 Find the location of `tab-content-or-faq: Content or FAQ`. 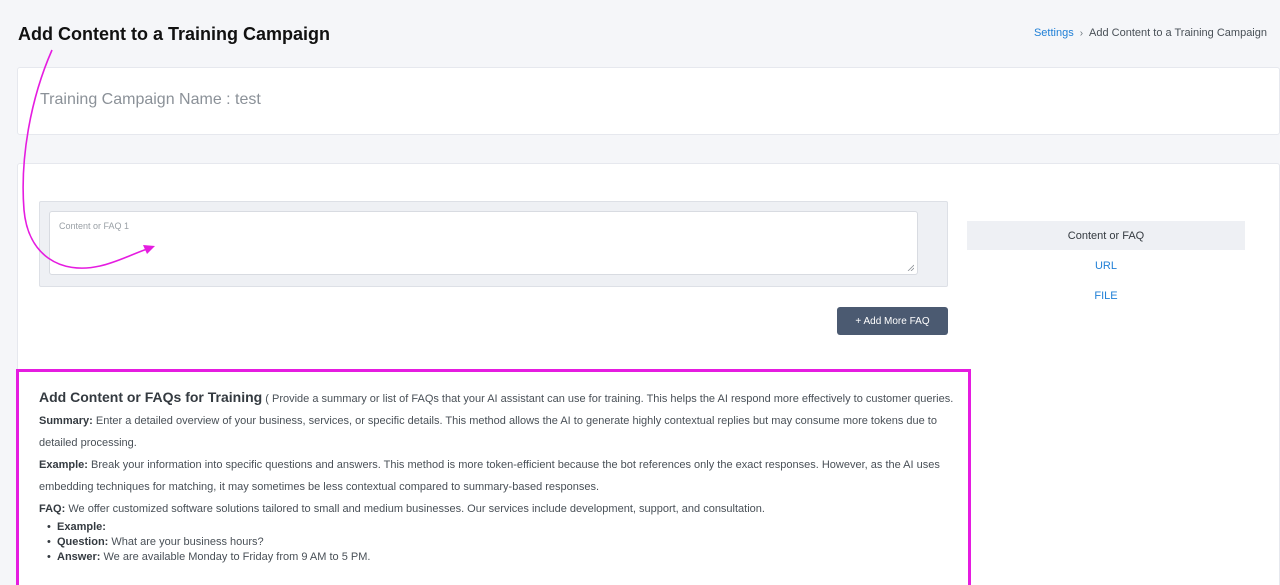

tab-content-or-faq: Content or FAQ is located at coordinates (1106, 235).